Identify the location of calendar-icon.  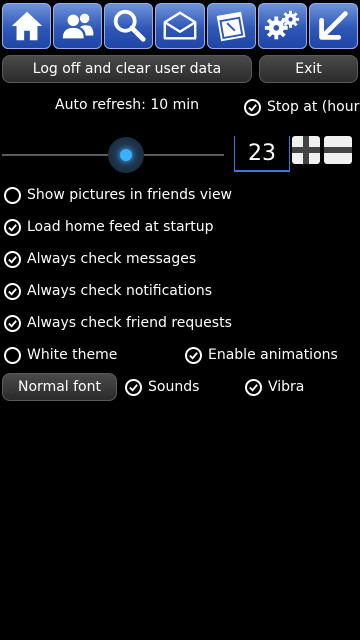
(231, 26).